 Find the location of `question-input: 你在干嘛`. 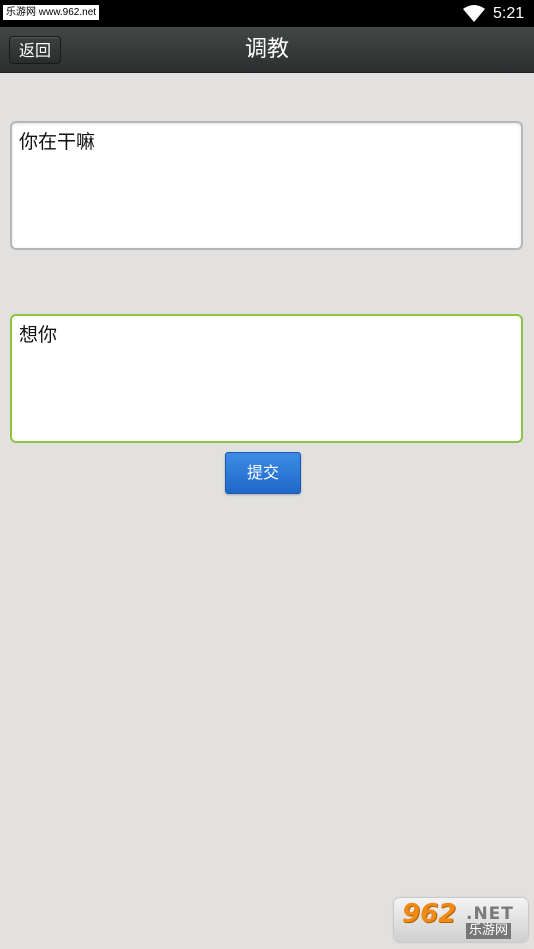

question-input: 你在干嘛 is located at coordinates (266, 185).